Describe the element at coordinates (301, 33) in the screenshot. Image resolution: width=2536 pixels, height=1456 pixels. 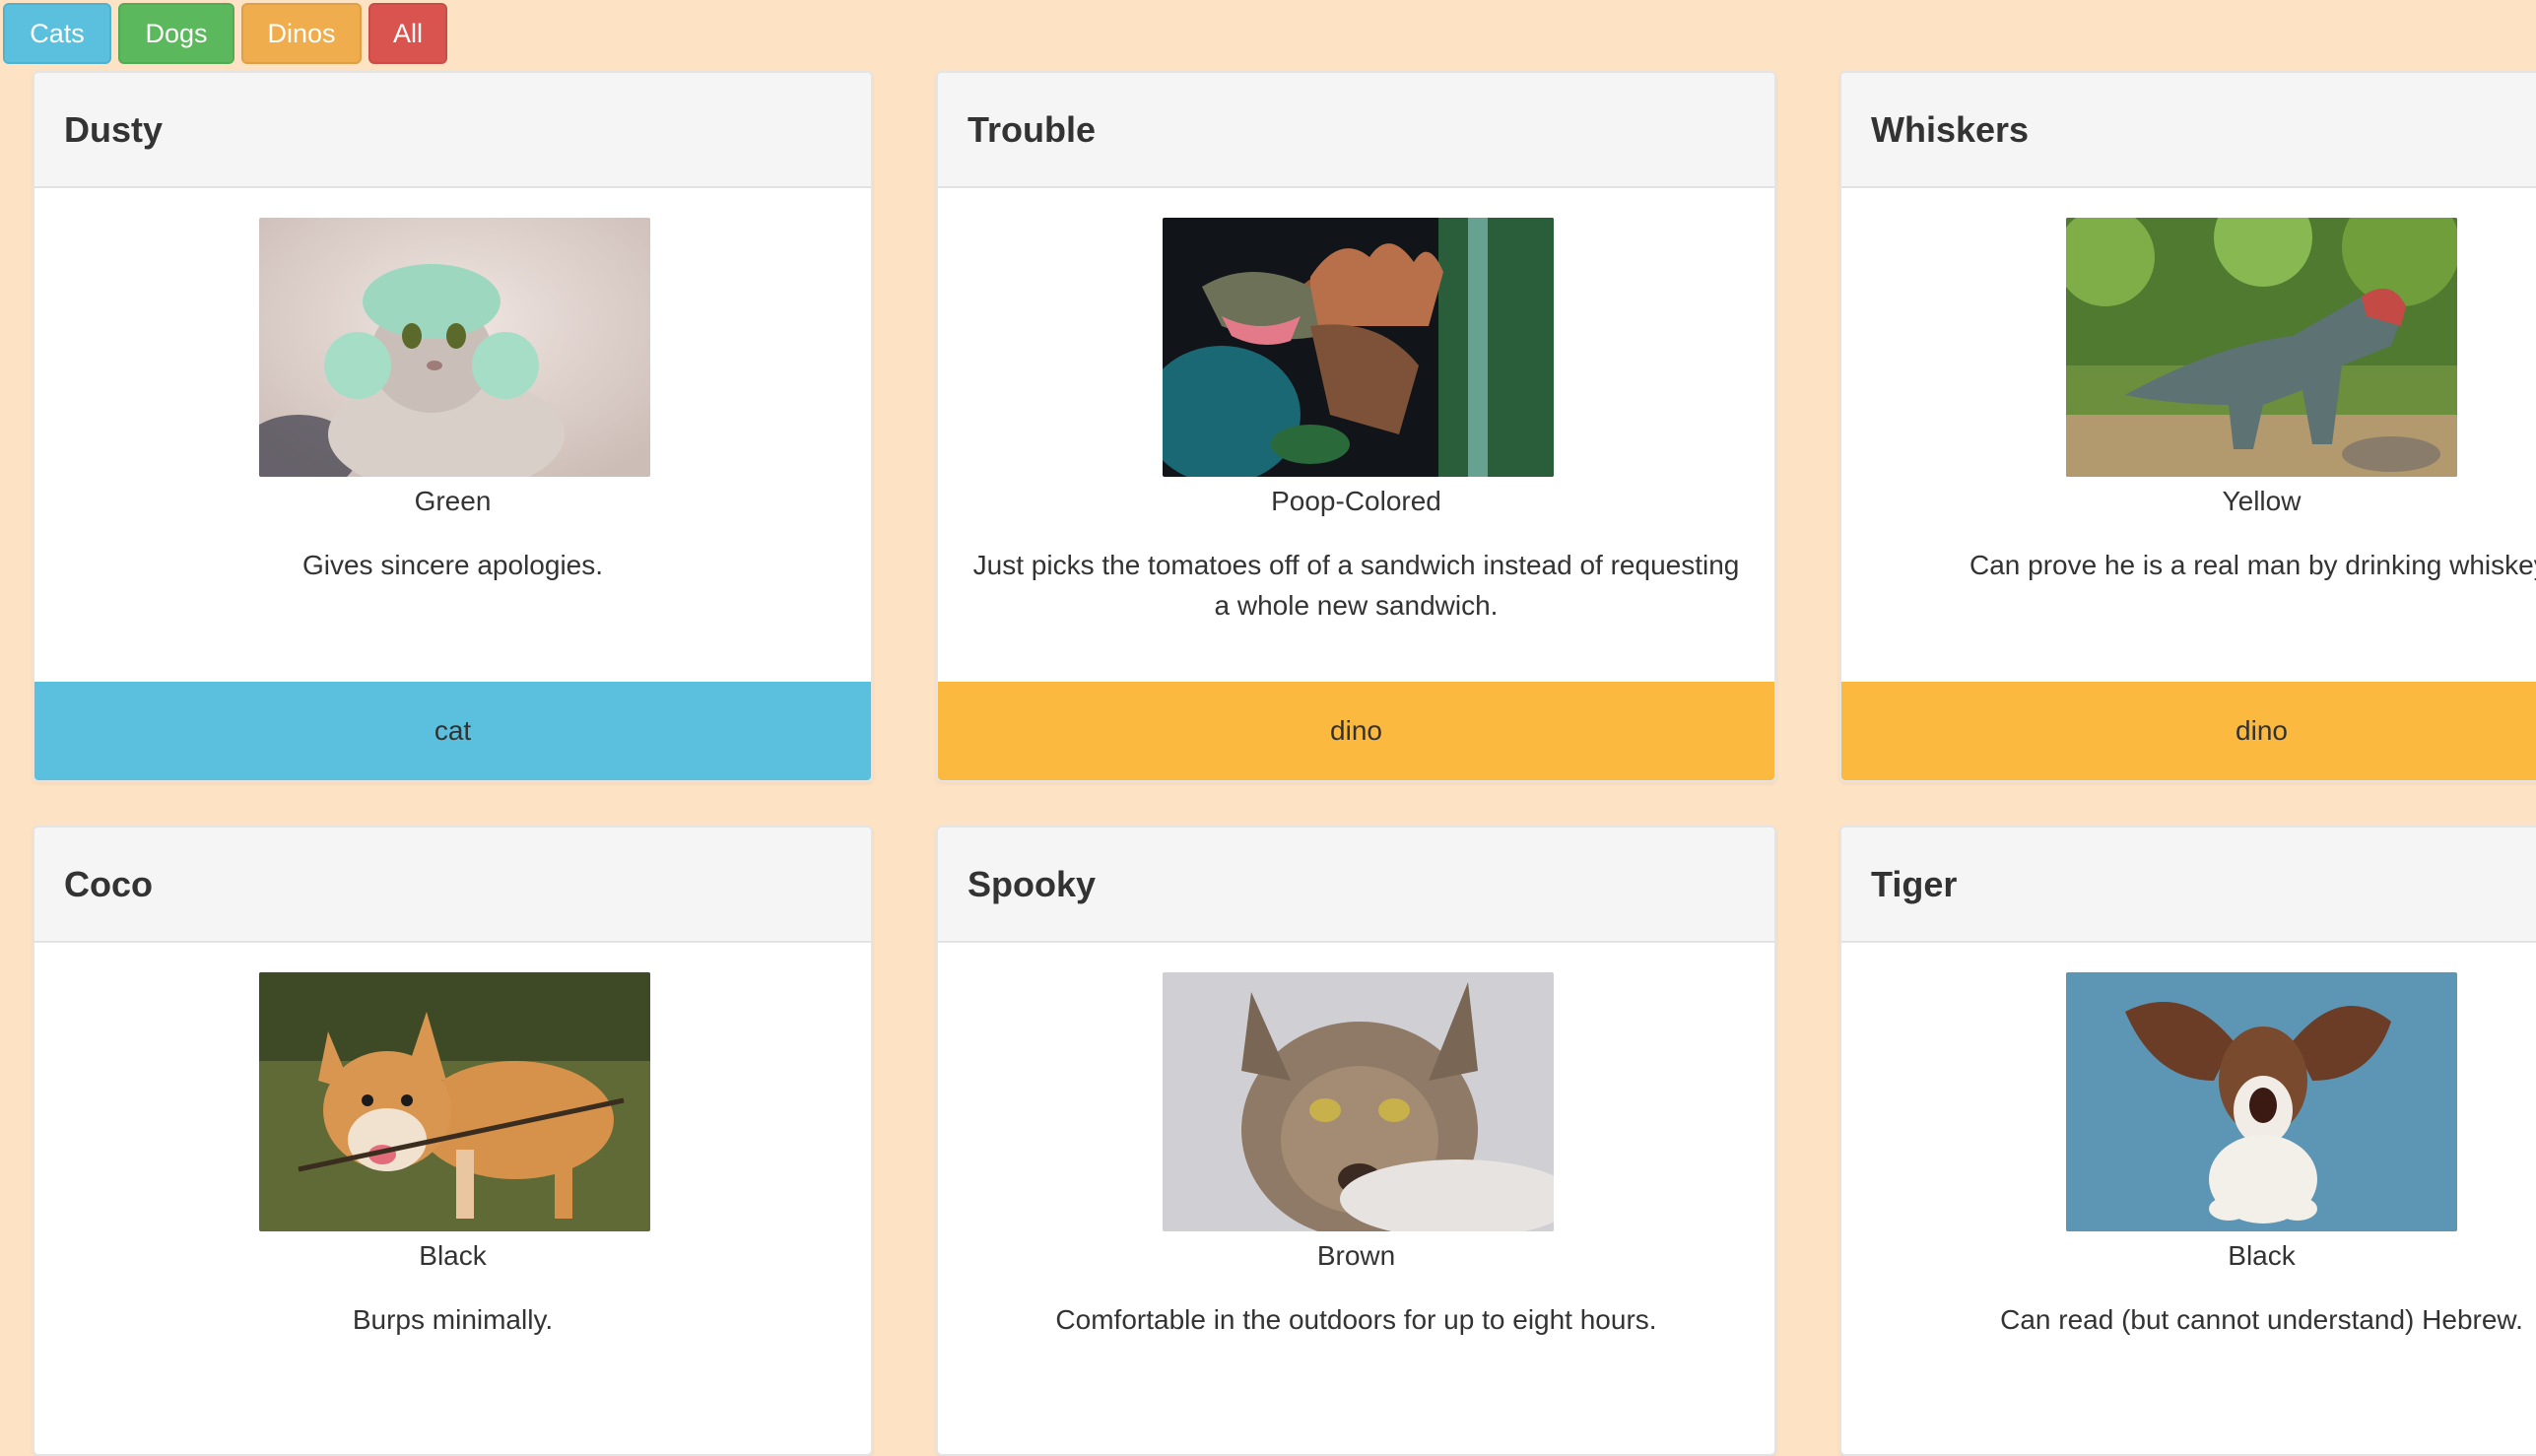
I see `dinos-filter-button: Dinos` at that location.